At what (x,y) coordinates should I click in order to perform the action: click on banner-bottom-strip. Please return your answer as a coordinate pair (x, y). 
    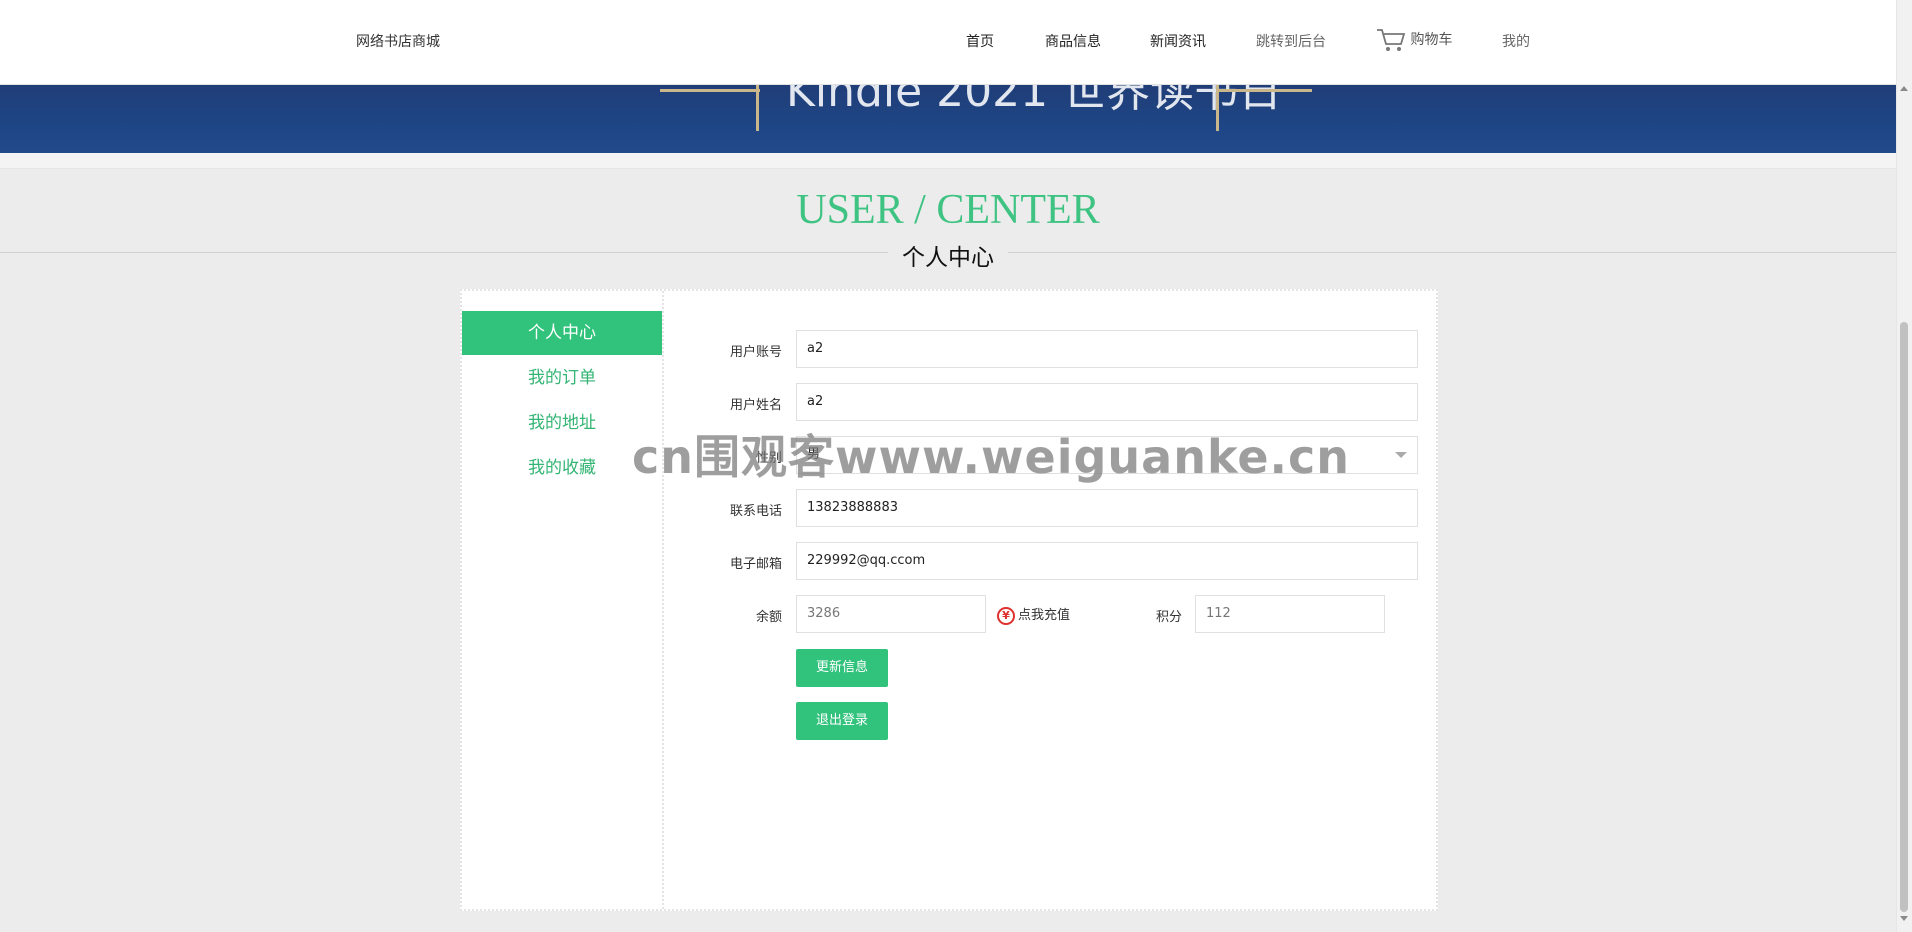
    Looking at the image, I should click on (948, 161).